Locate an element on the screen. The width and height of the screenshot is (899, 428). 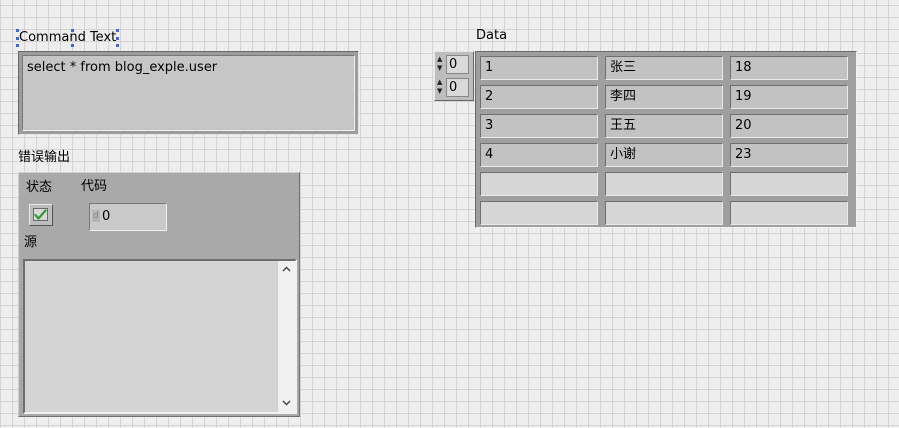
code-label: 代码 is located at coordinates (94, 186).